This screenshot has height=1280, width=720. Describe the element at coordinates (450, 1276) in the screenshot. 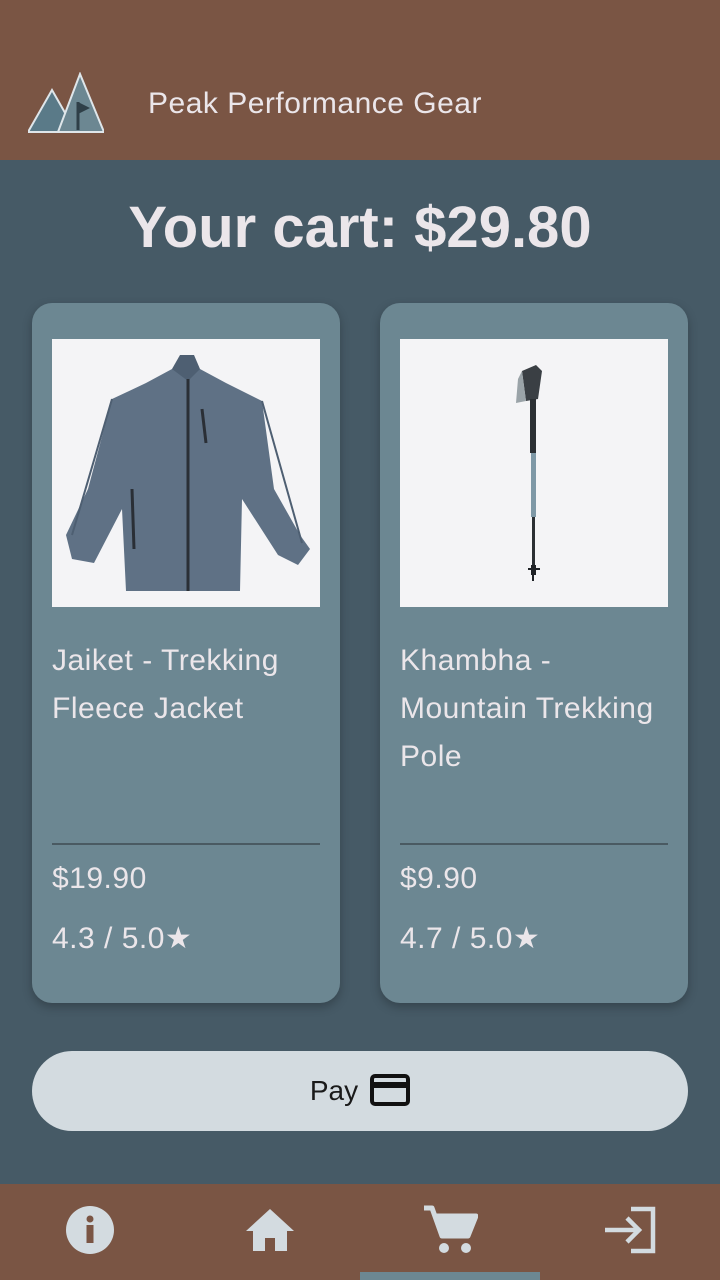

I see `nav-selected-indicator` at that location.